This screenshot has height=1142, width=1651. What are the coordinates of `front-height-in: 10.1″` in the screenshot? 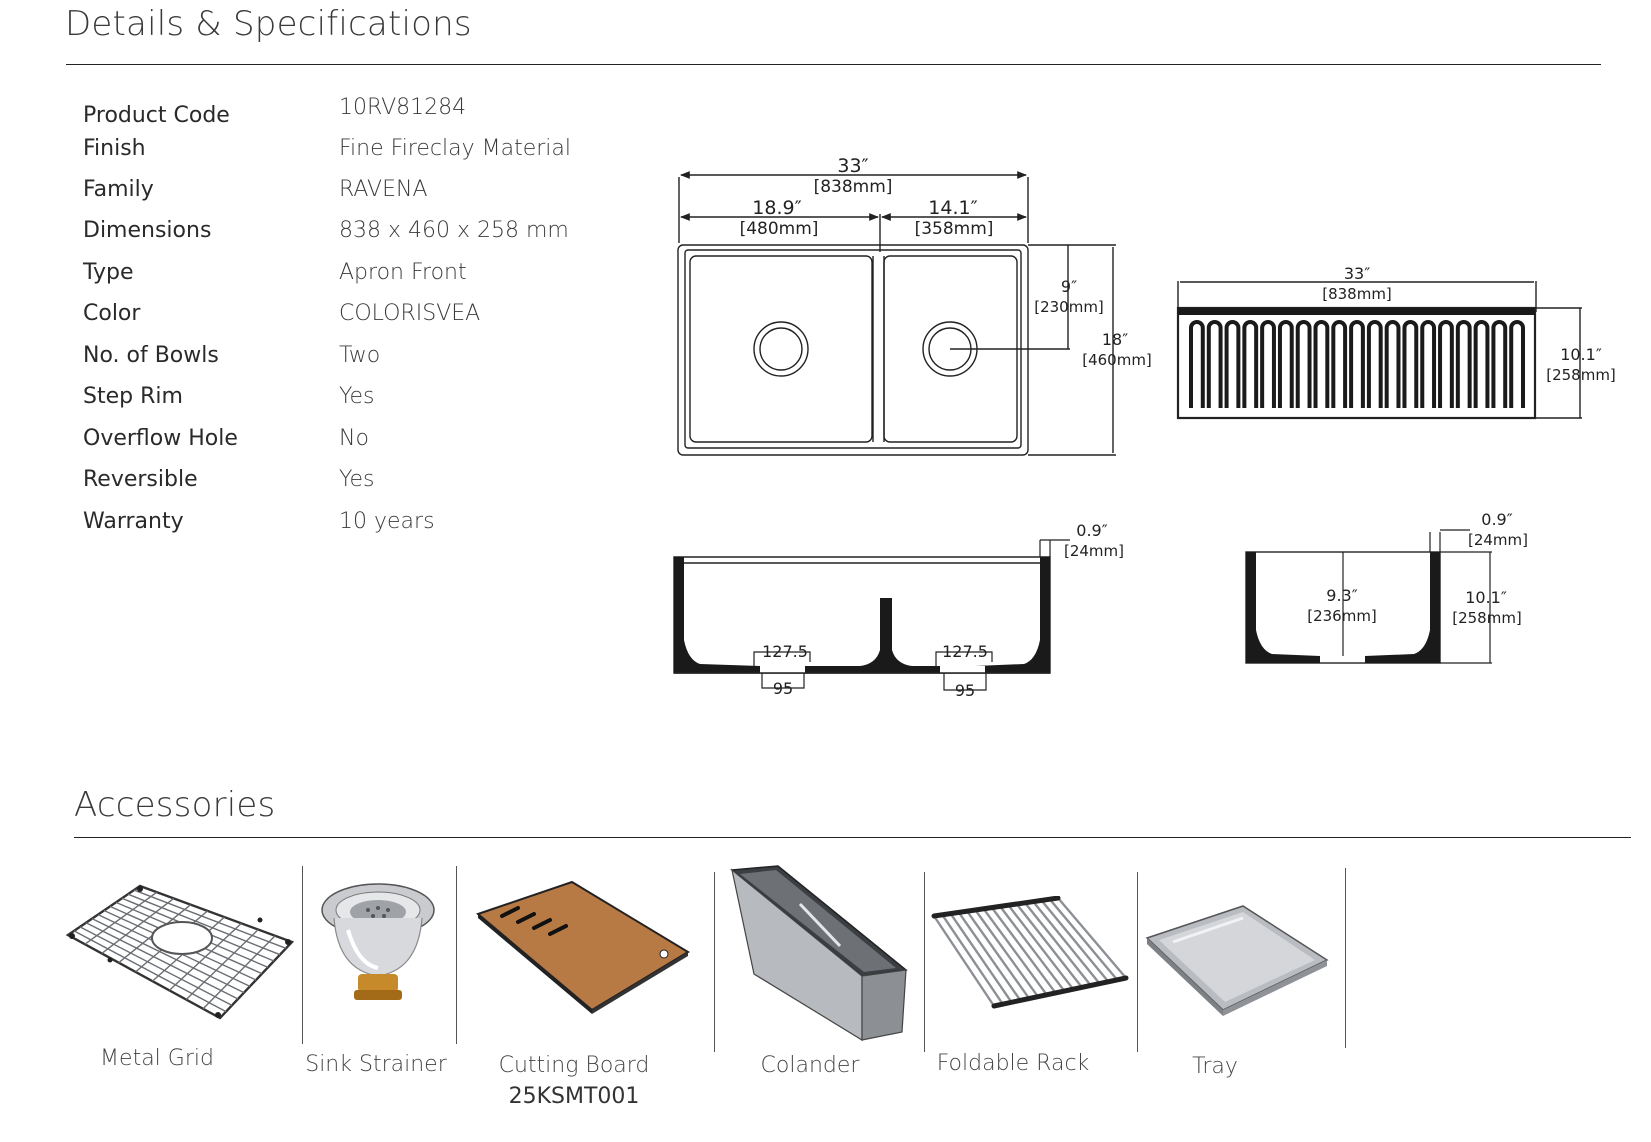 It's located at (1581, 354).